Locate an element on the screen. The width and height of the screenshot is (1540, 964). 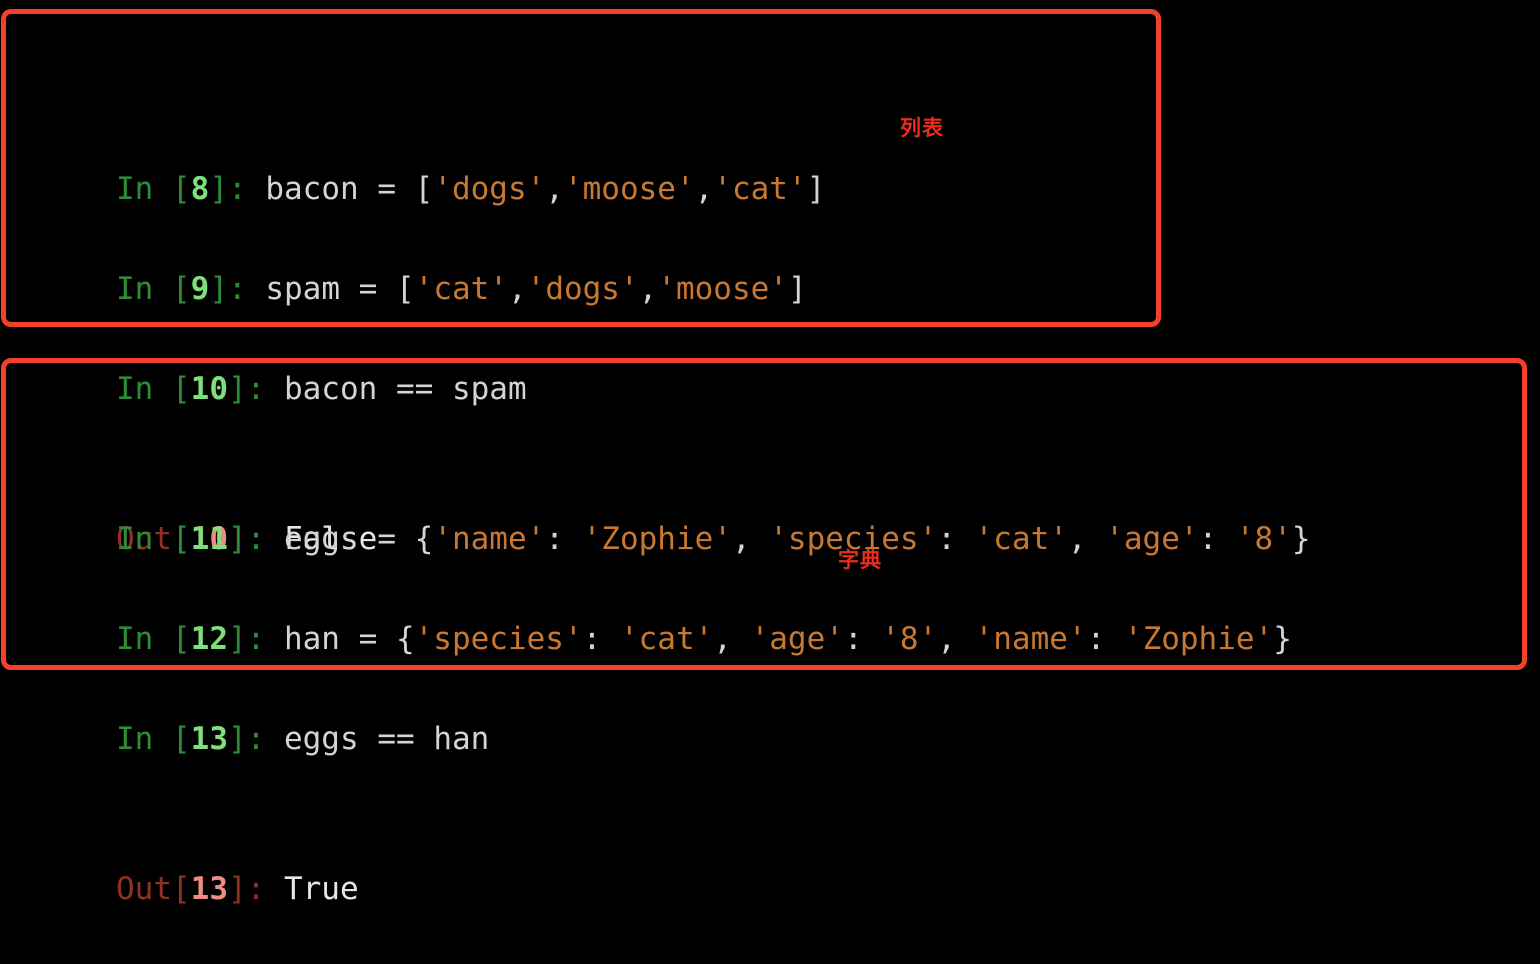
variable-name: han is located at coordinates (461, 739).